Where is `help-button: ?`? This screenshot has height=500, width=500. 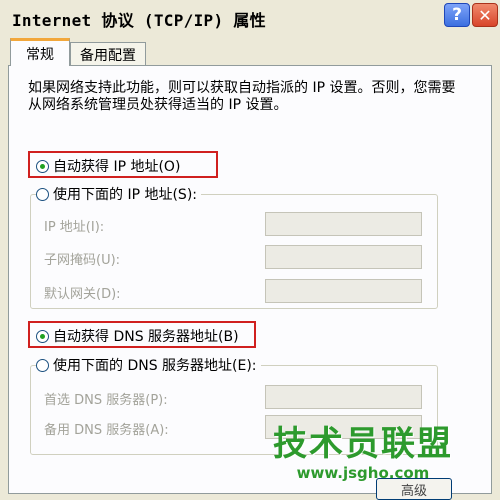
help-button: ? is located at coordinates (457, 15).